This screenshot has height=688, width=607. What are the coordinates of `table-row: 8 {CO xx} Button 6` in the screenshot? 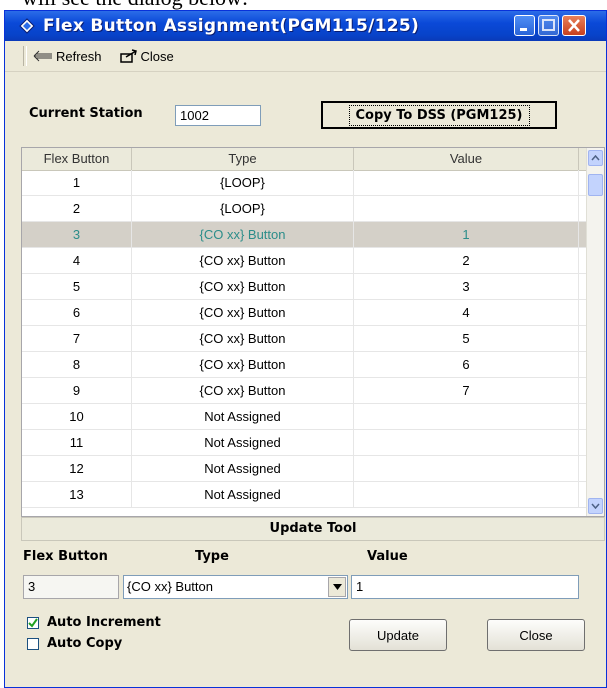 It's located at (305, 365).